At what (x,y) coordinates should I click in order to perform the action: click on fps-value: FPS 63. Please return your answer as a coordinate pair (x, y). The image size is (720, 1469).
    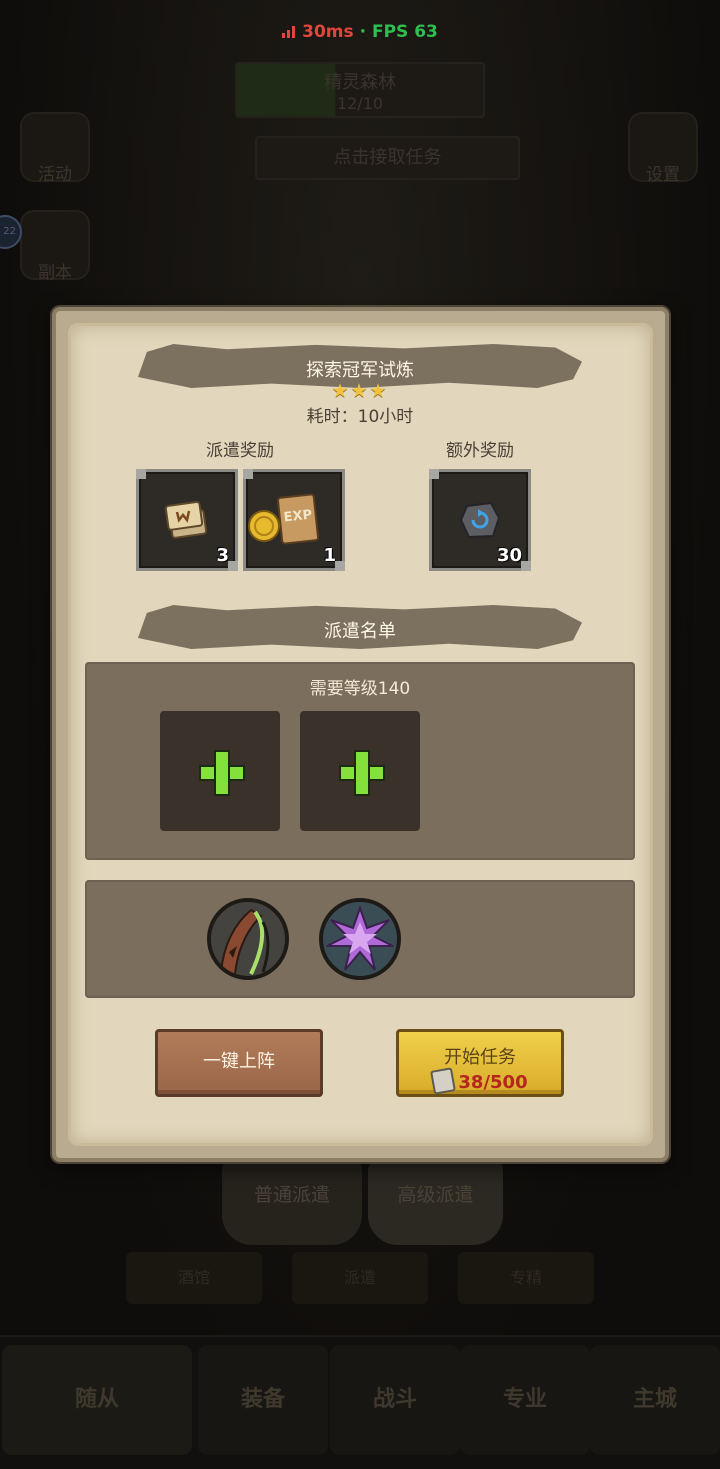
    Looking at the image, I should click on (404, 32).